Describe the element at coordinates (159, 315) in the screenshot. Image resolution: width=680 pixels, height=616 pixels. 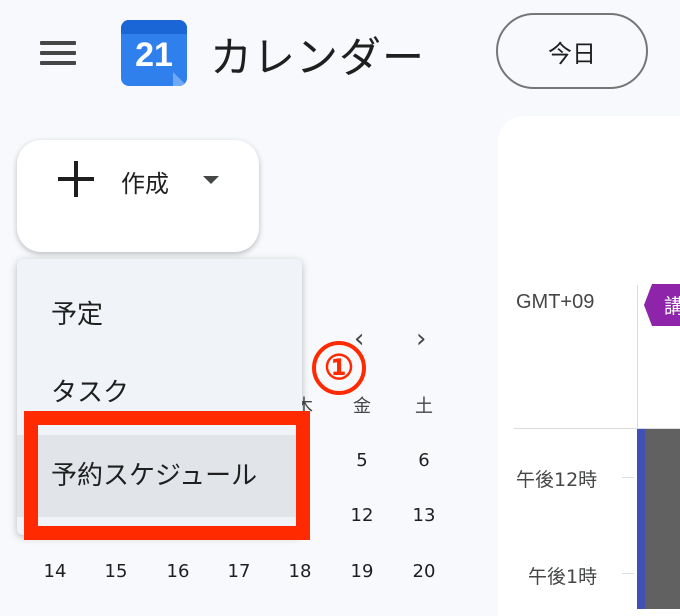
I see `menu-item-event: 予定` at that location.